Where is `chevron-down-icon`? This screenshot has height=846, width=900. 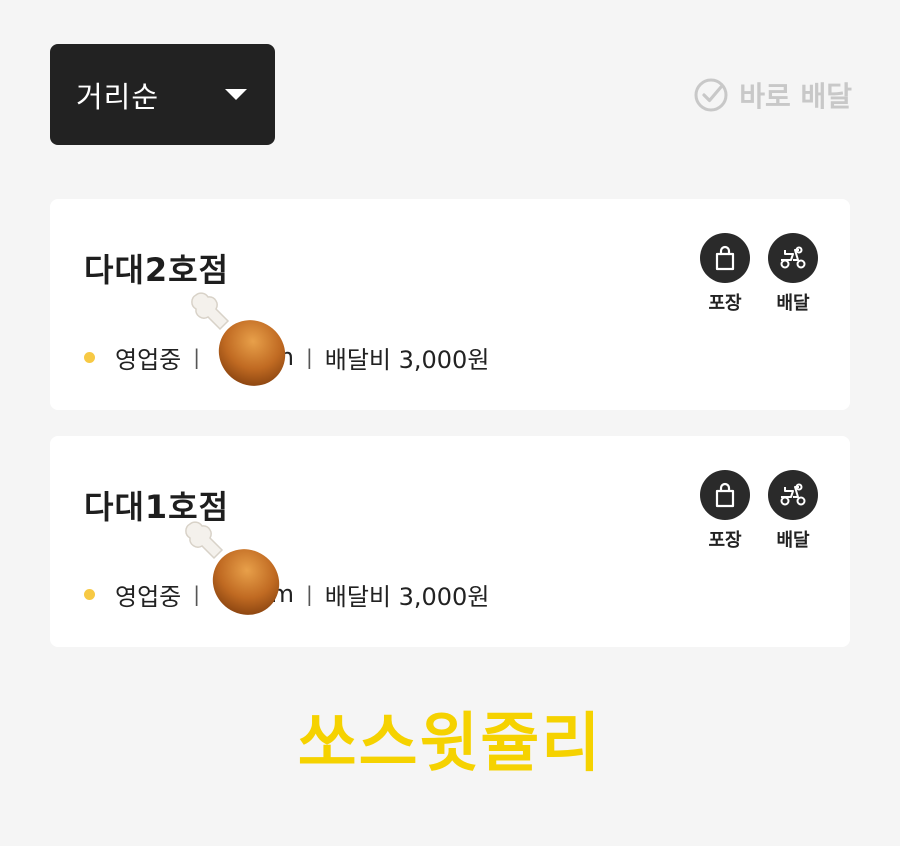
chevron-down-icon is located at coordinates (236, 94).